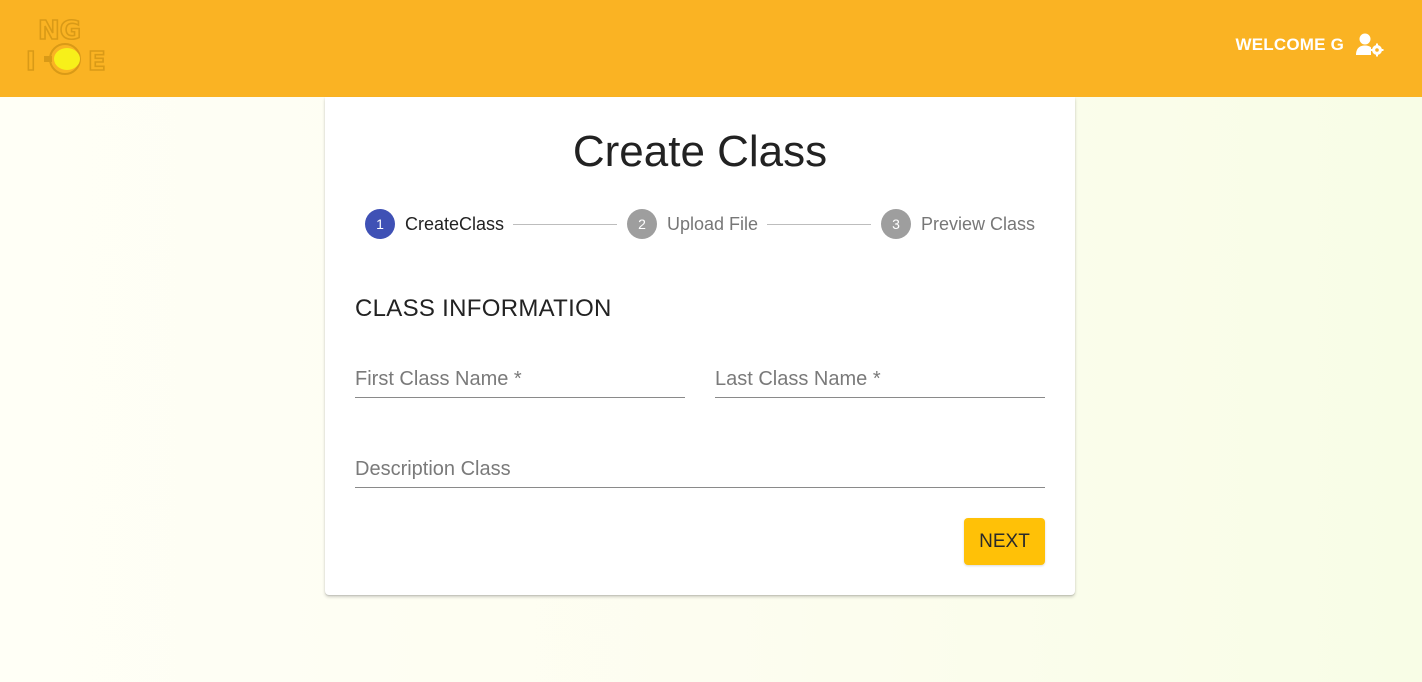  I want to click on next-button: NEXT, so click(1004, 541).